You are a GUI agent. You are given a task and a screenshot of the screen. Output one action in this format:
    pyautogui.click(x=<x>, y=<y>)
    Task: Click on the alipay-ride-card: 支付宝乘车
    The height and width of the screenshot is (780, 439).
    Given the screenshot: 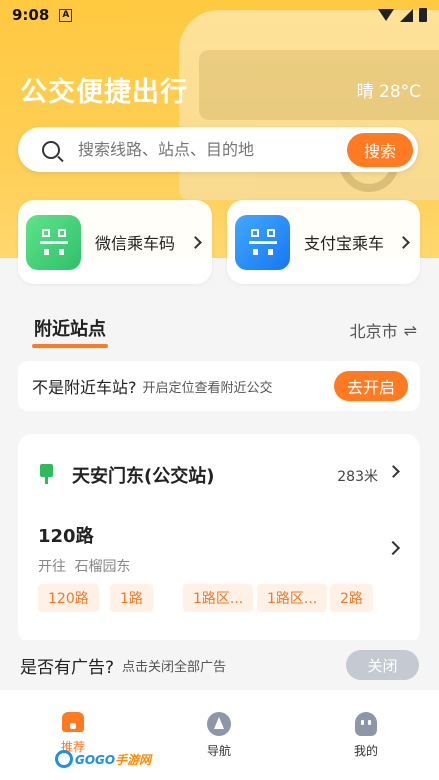 What is the action you would take?
    pyautogui.click(x=323, y=242)
    